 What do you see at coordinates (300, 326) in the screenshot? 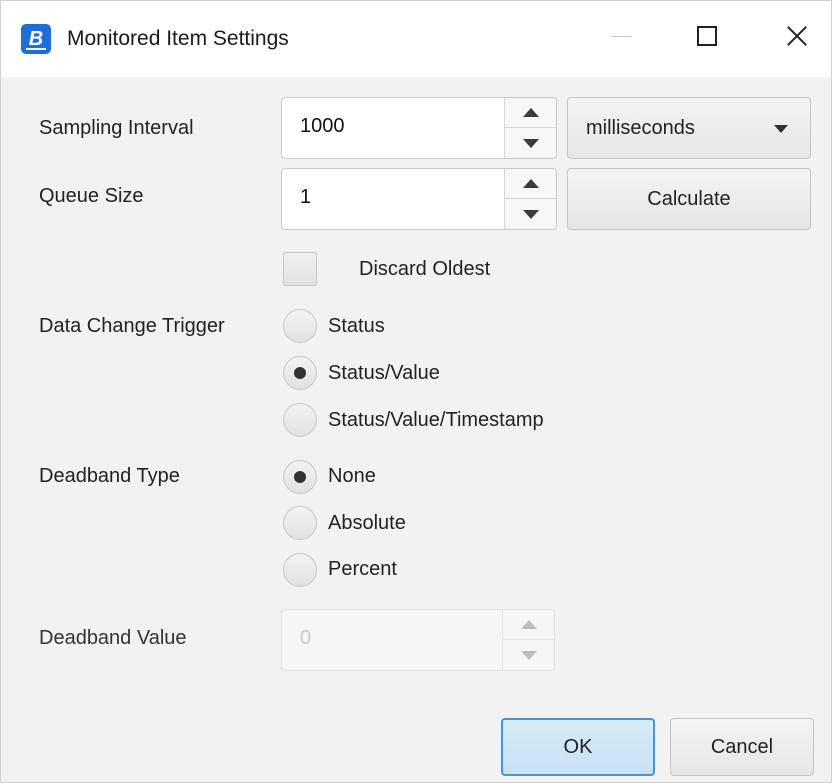
I see `trigger-radio-status` at bounding box center [300, 326].